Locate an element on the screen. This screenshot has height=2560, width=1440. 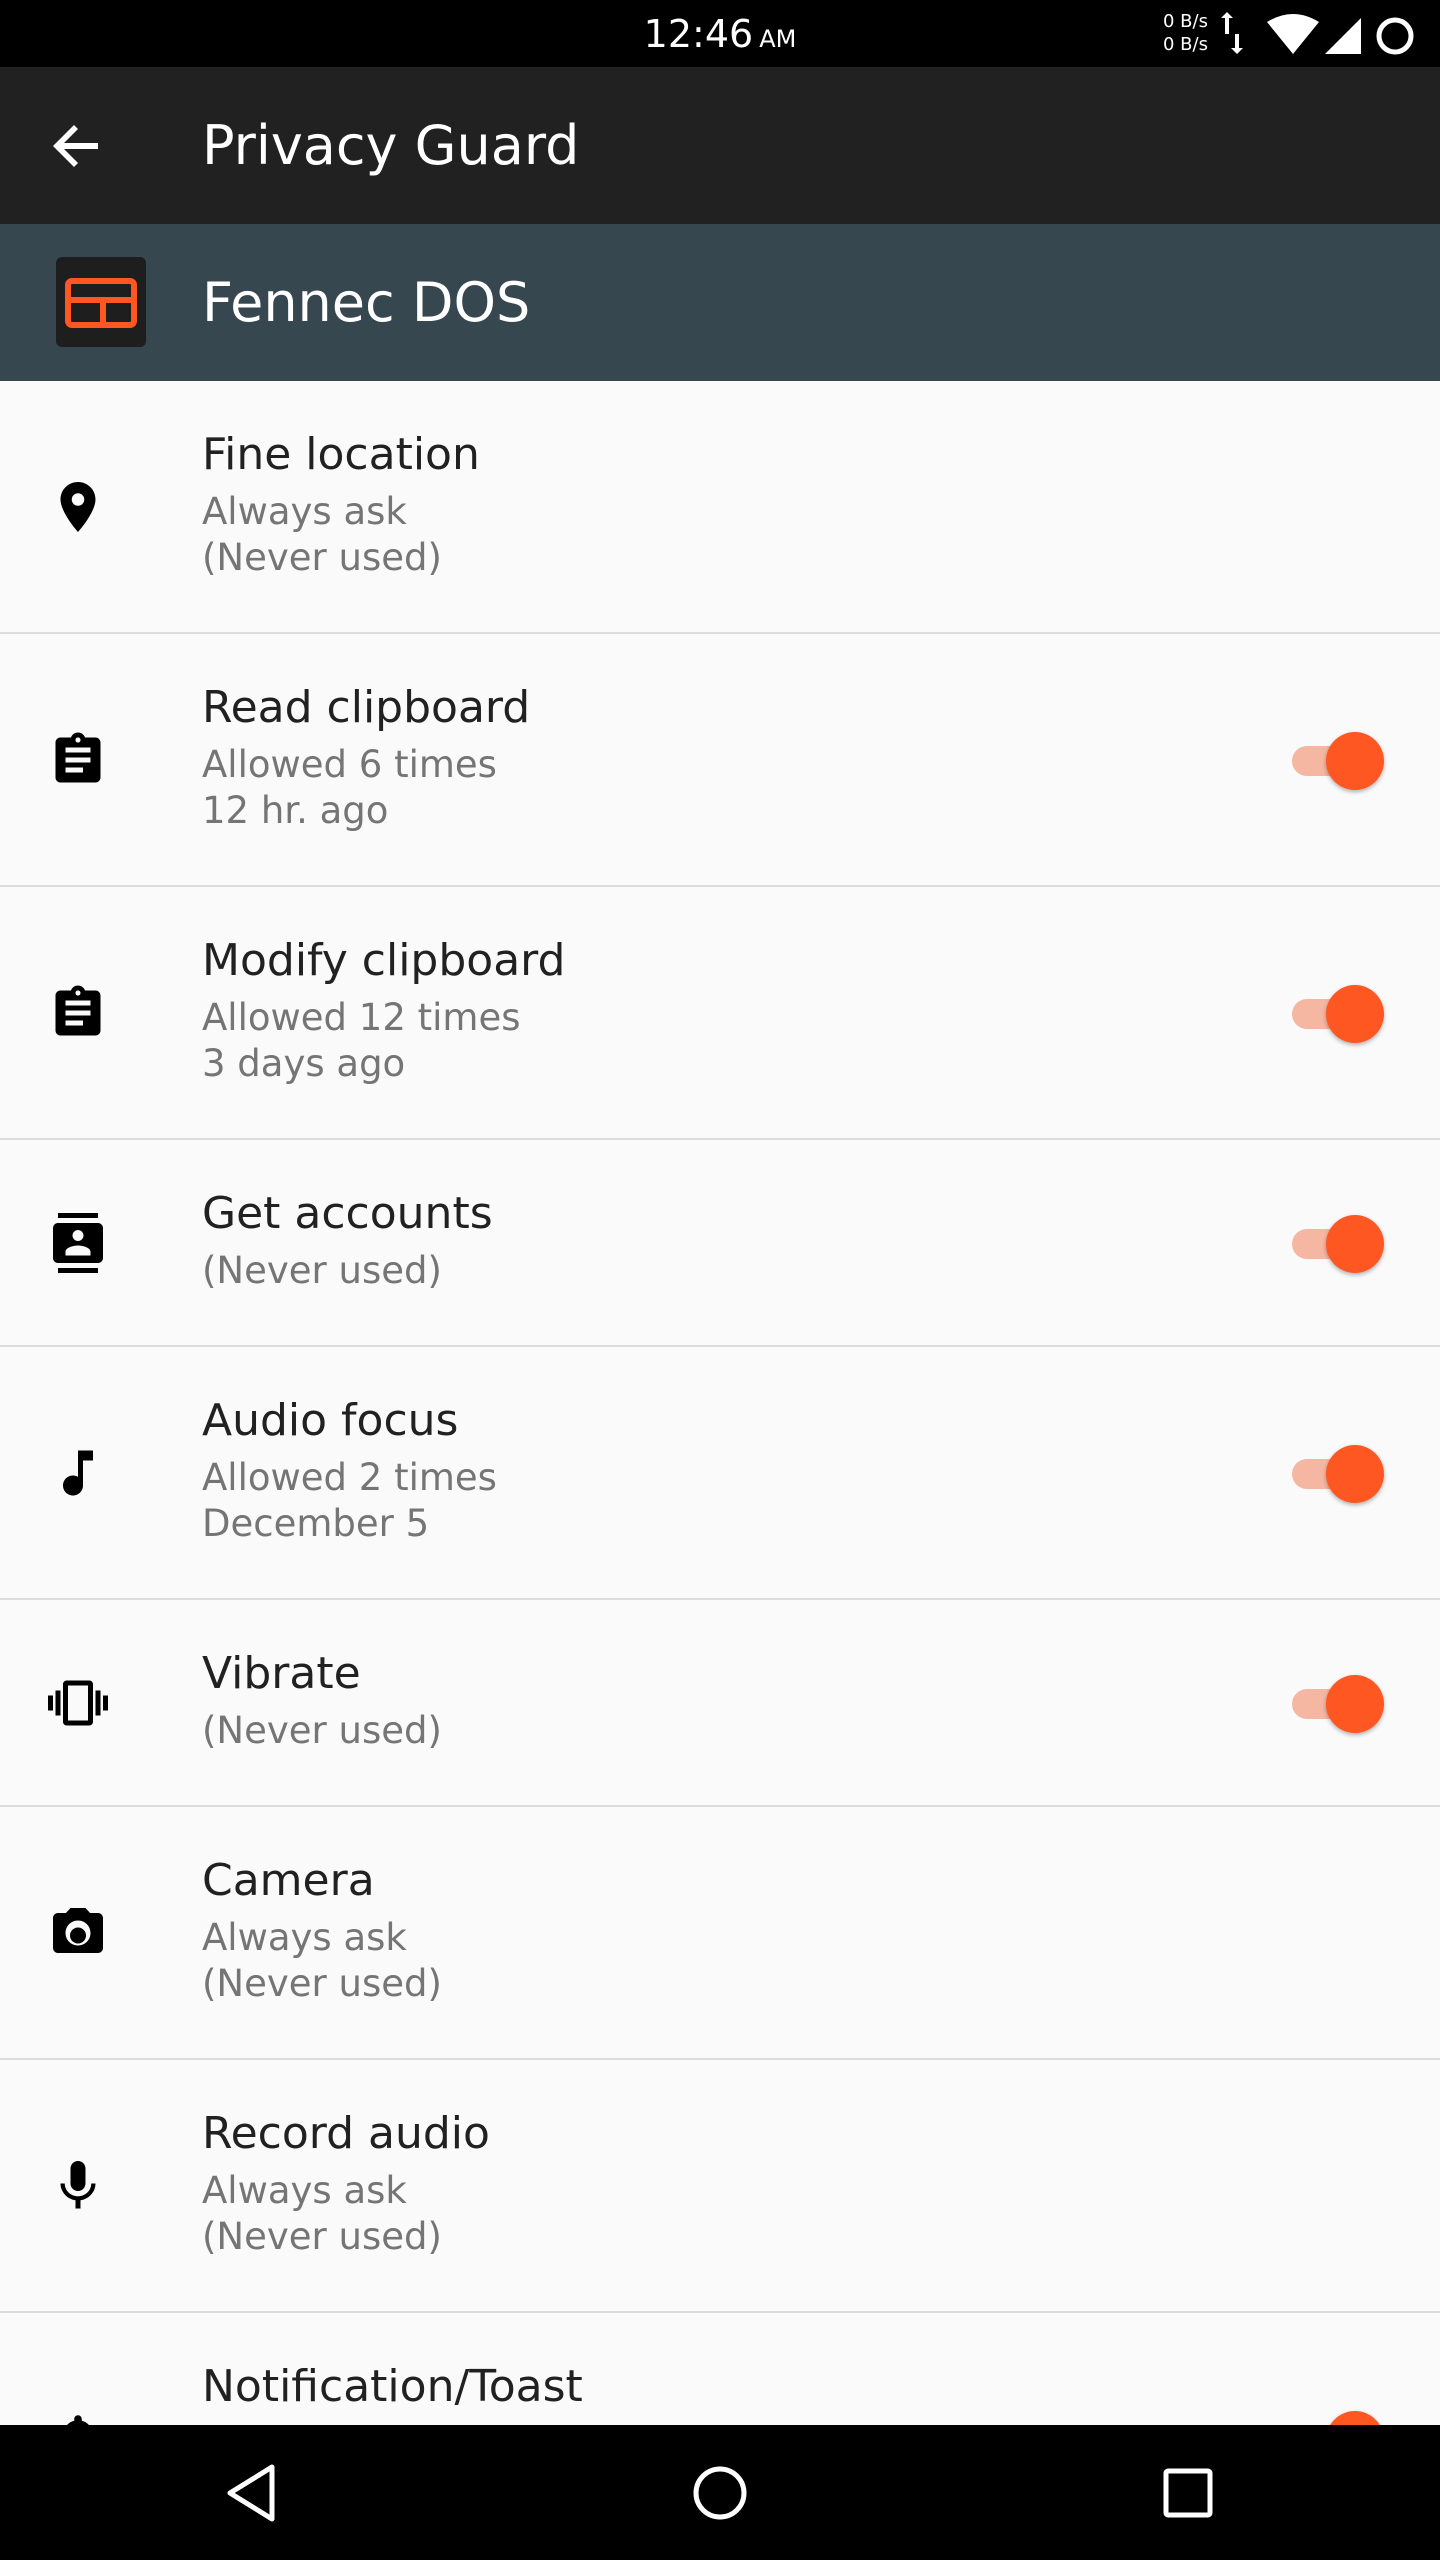
app-icon is located at coordinates (101, 302).